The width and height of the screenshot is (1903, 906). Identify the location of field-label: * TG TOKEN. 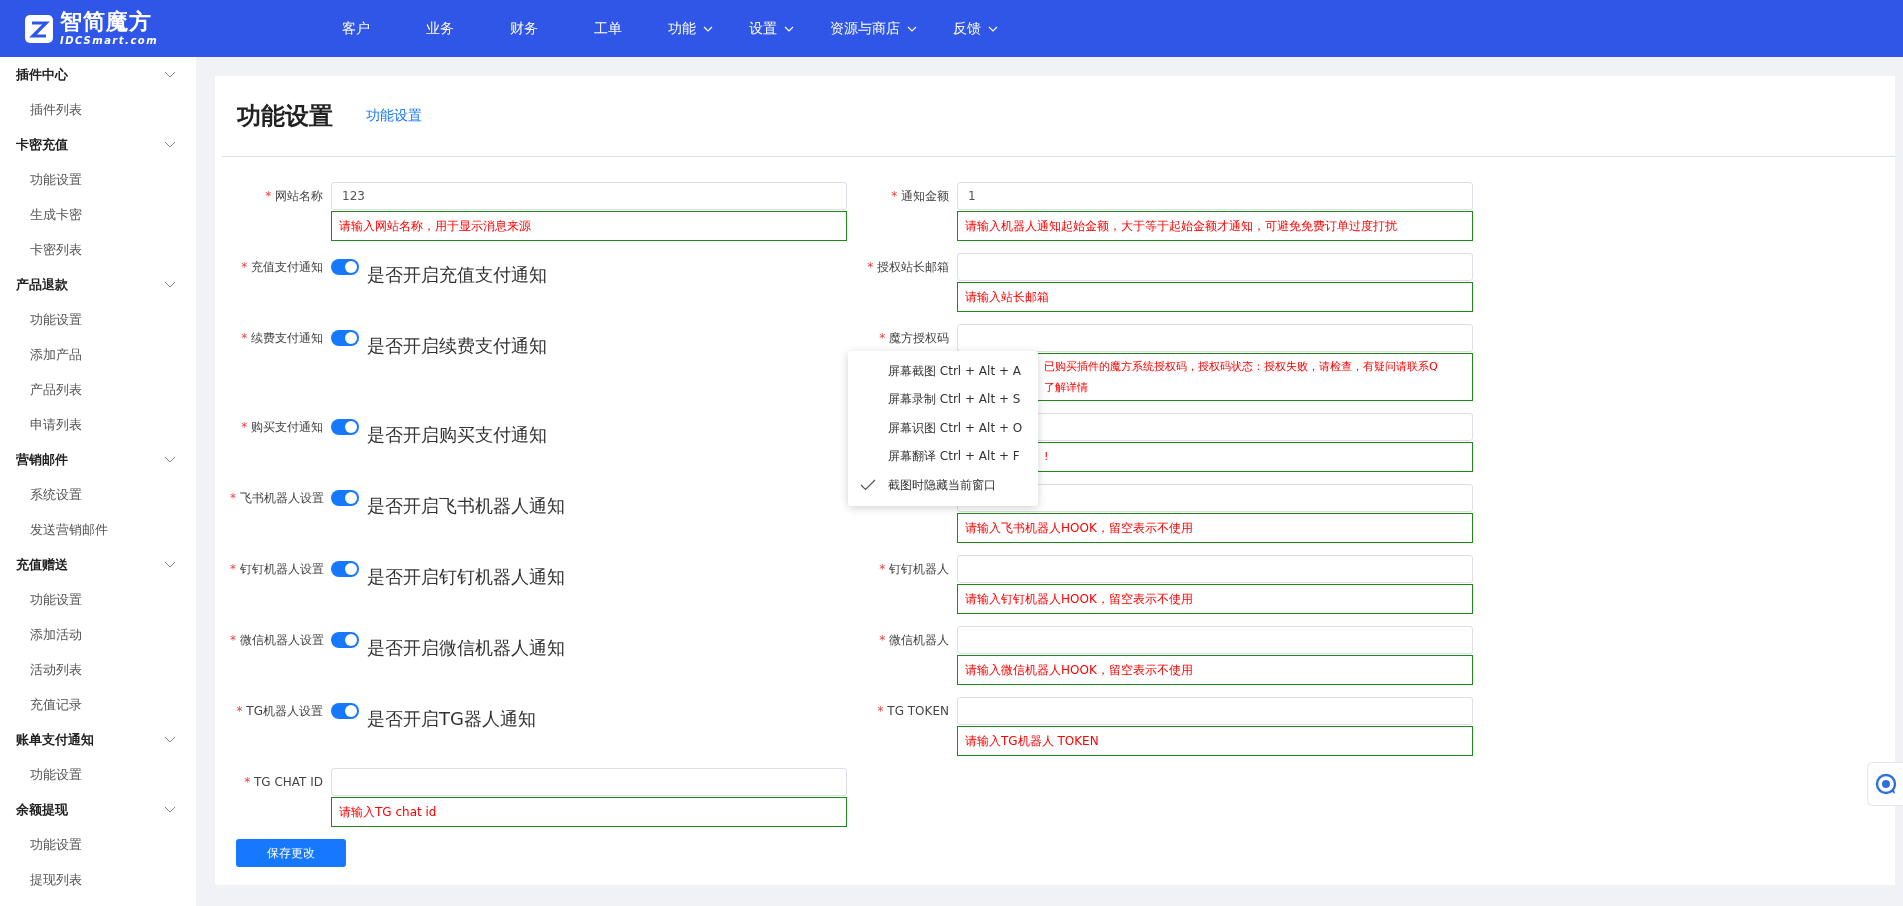
(913, 711).